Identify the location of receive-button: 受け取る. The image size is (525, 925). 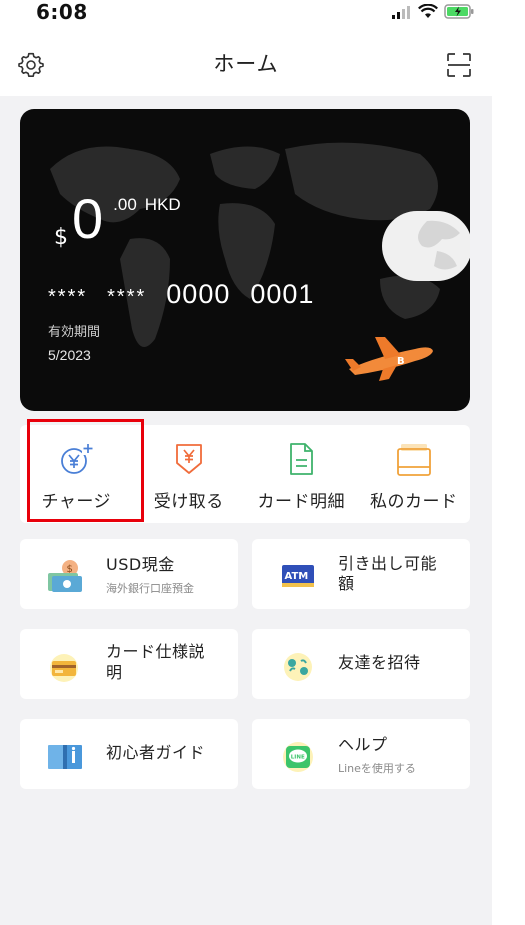
(189, 474).